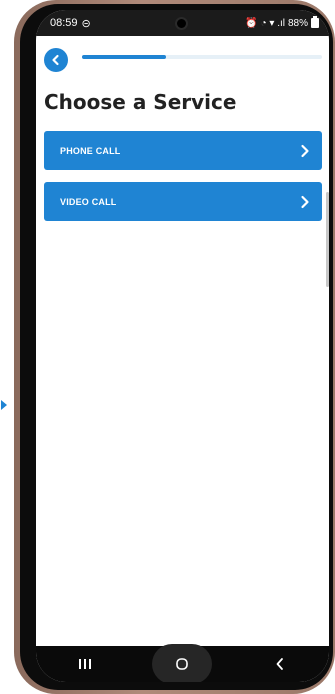  Describe the element at coordinates (297, 23) in the screenshot. I see `battery-level: 88%` at that location.